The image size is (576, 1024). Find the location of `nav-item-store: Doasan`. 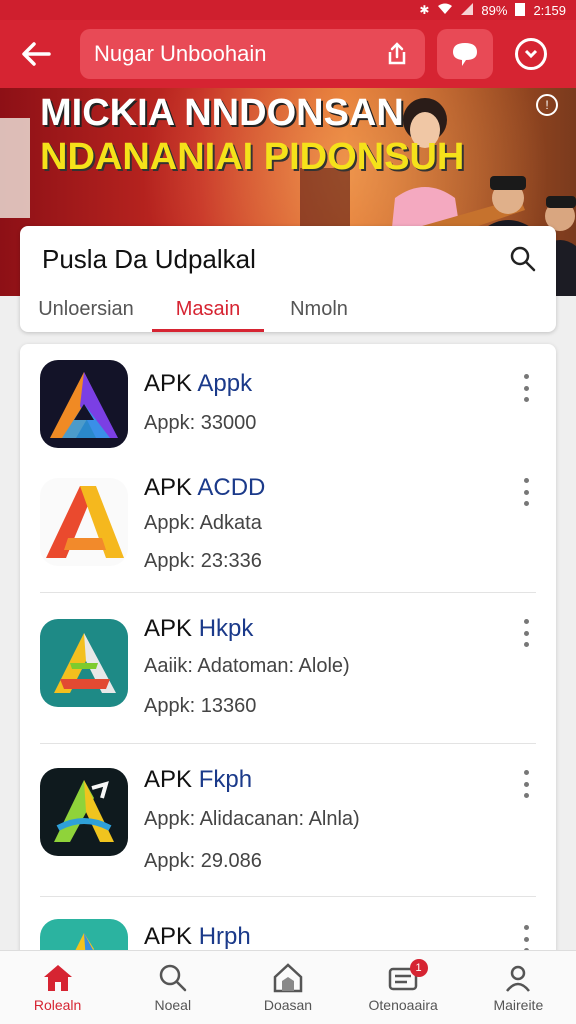

nav-item-store: Doasan is located at coordinates (287, 987).